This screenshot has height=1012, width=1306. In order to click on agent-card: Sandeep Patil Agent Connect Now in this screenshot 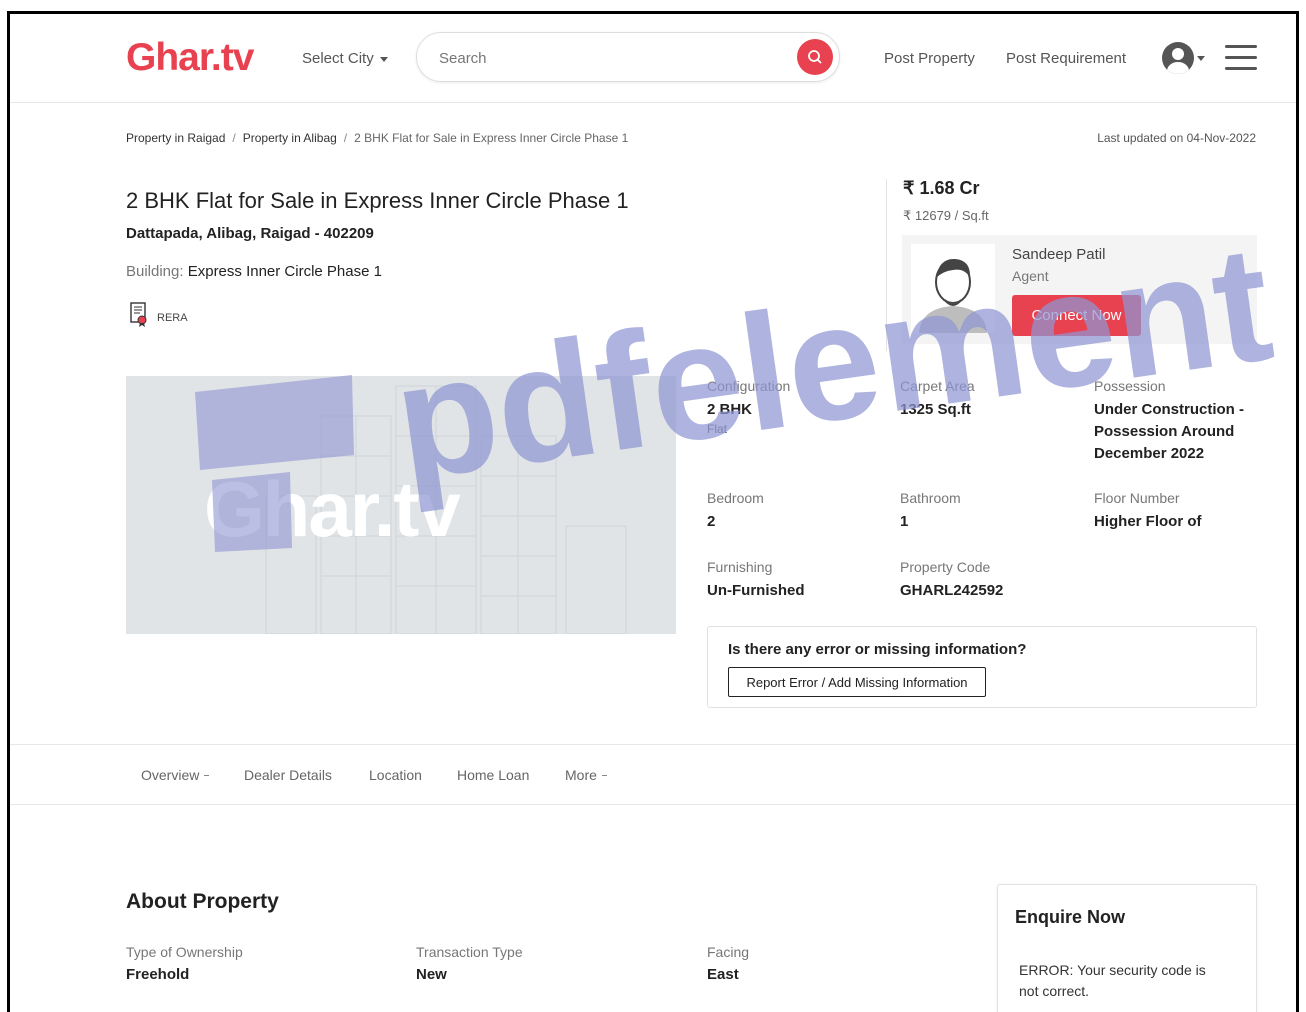, I will do `click(1079, 289)`.